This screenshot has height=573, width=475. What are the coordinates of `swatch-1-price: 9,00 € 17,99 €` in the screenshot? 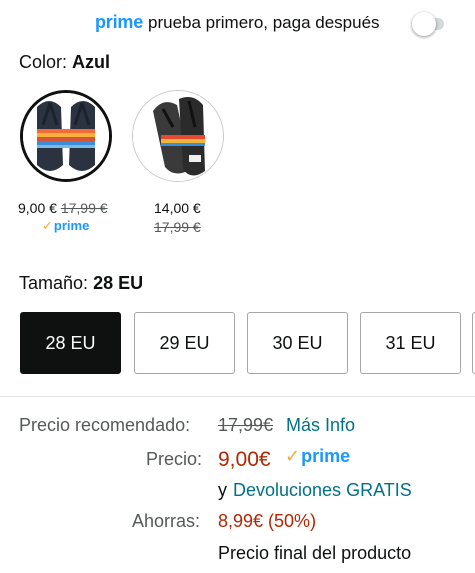 It's located at (63, 208).